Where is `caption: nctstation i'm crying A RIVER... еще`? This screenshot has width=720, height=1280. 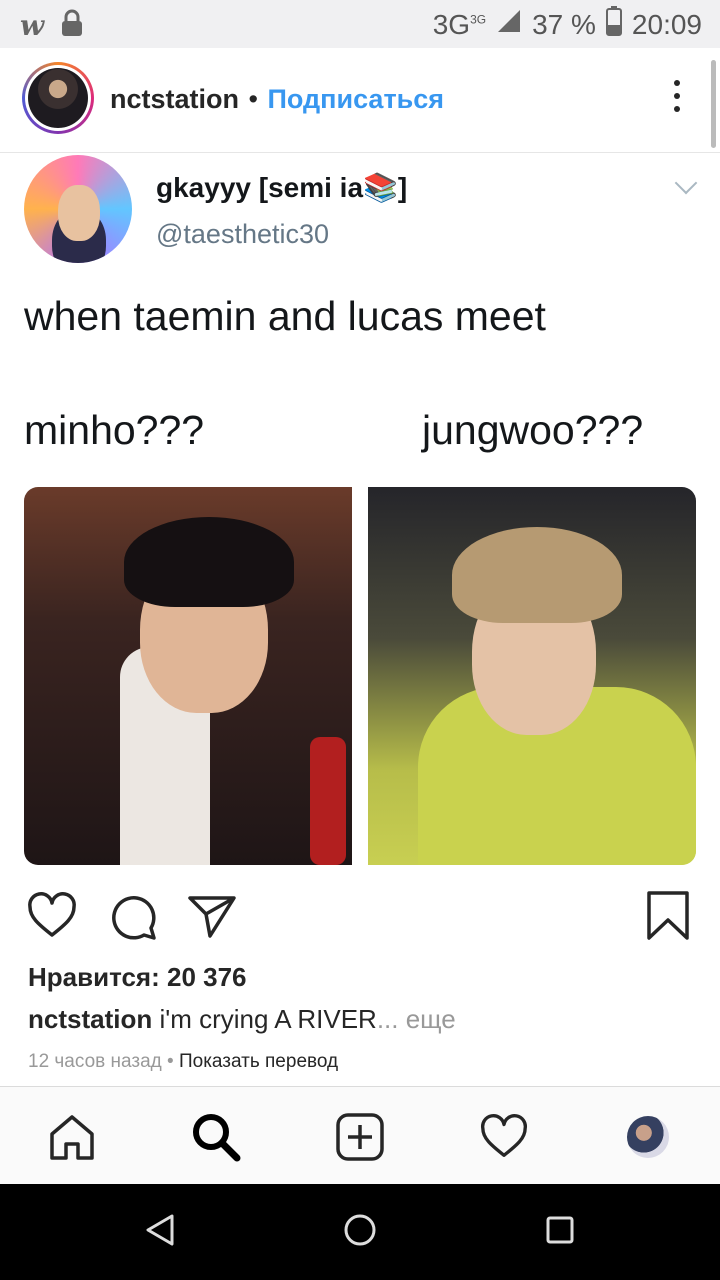
caption: nctstation i'm crying A RIVER... еще is located at coordinates (242, 1019).